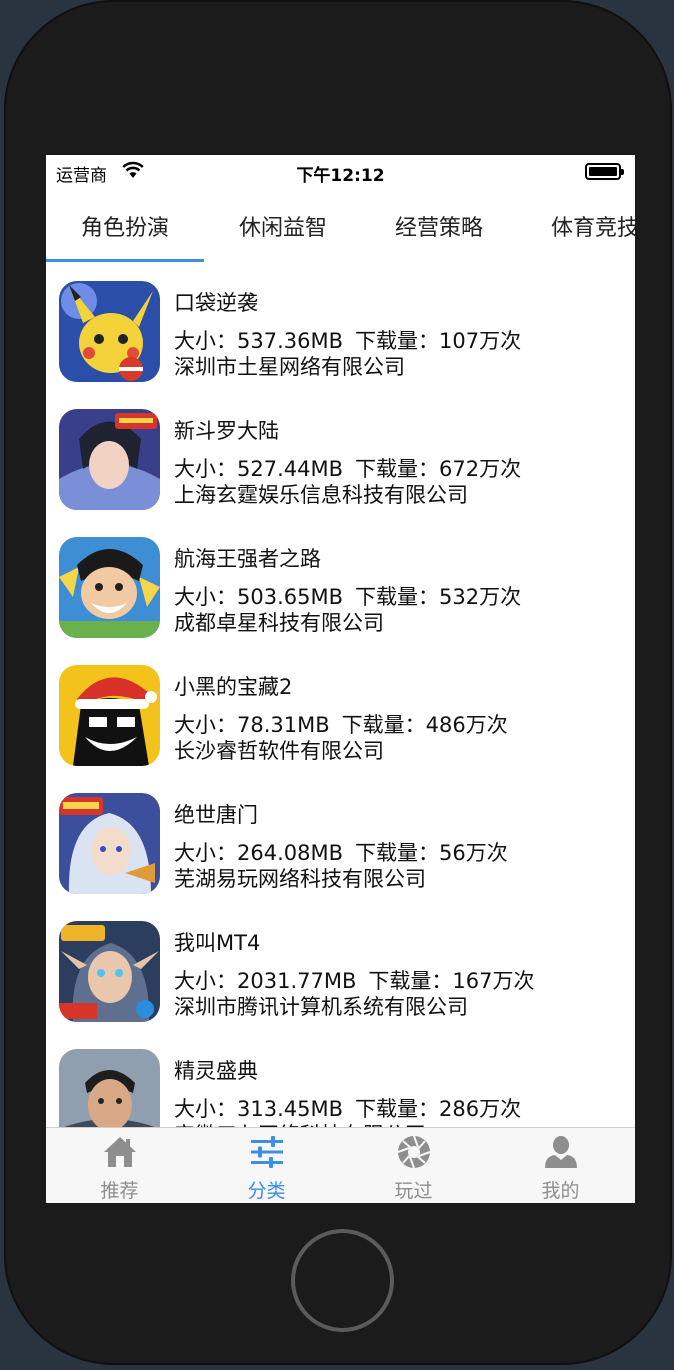 This screenshot has height=1370, width=674. Describe the element at coordinates (267, 1152) in the screenshot. I see `sliders-icon` at that location.